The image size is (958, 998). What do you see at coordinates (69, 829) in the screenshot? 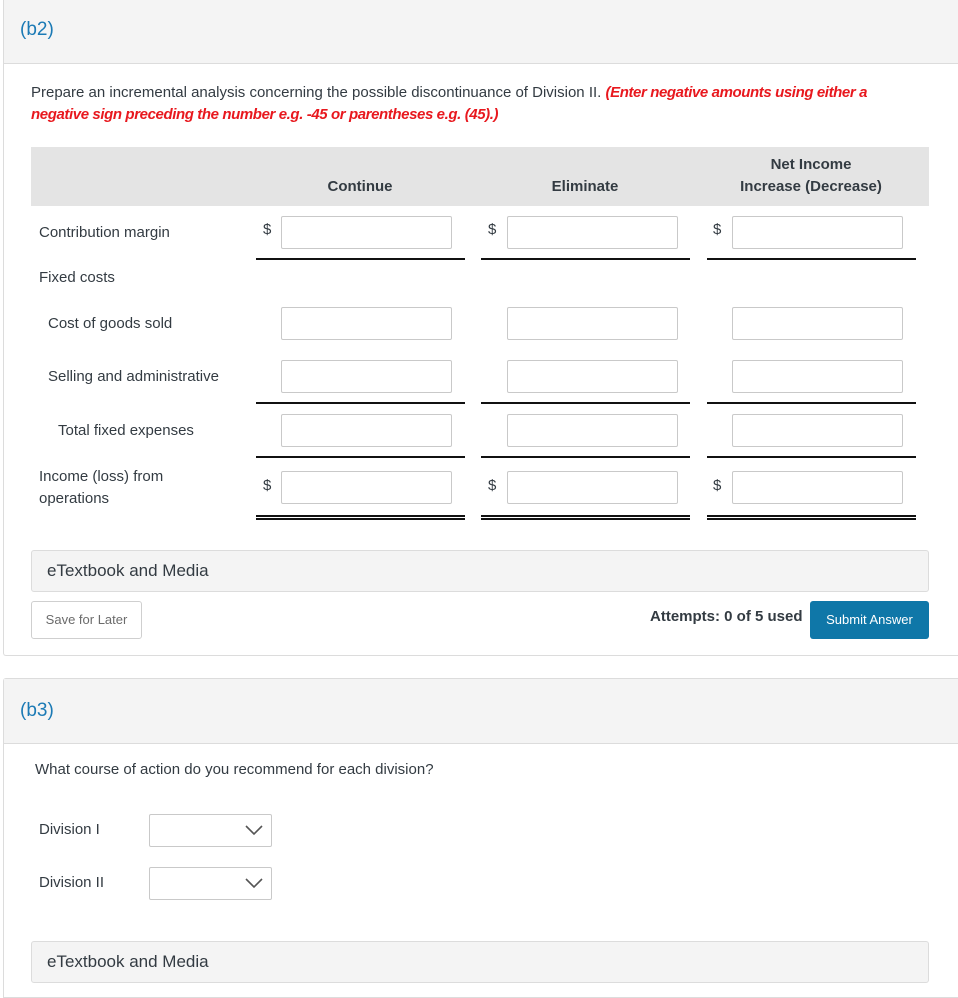
I see `select-label-division-1: Division I` at bounding box center [69, 829].